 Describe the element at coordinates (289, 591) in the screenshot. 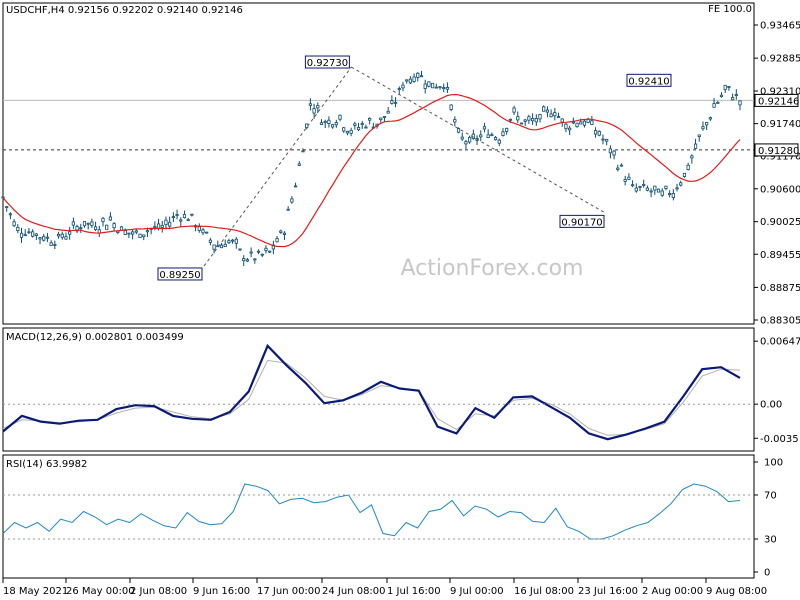

I see `x-tick-label: 17 Jun 00:00` at that location.